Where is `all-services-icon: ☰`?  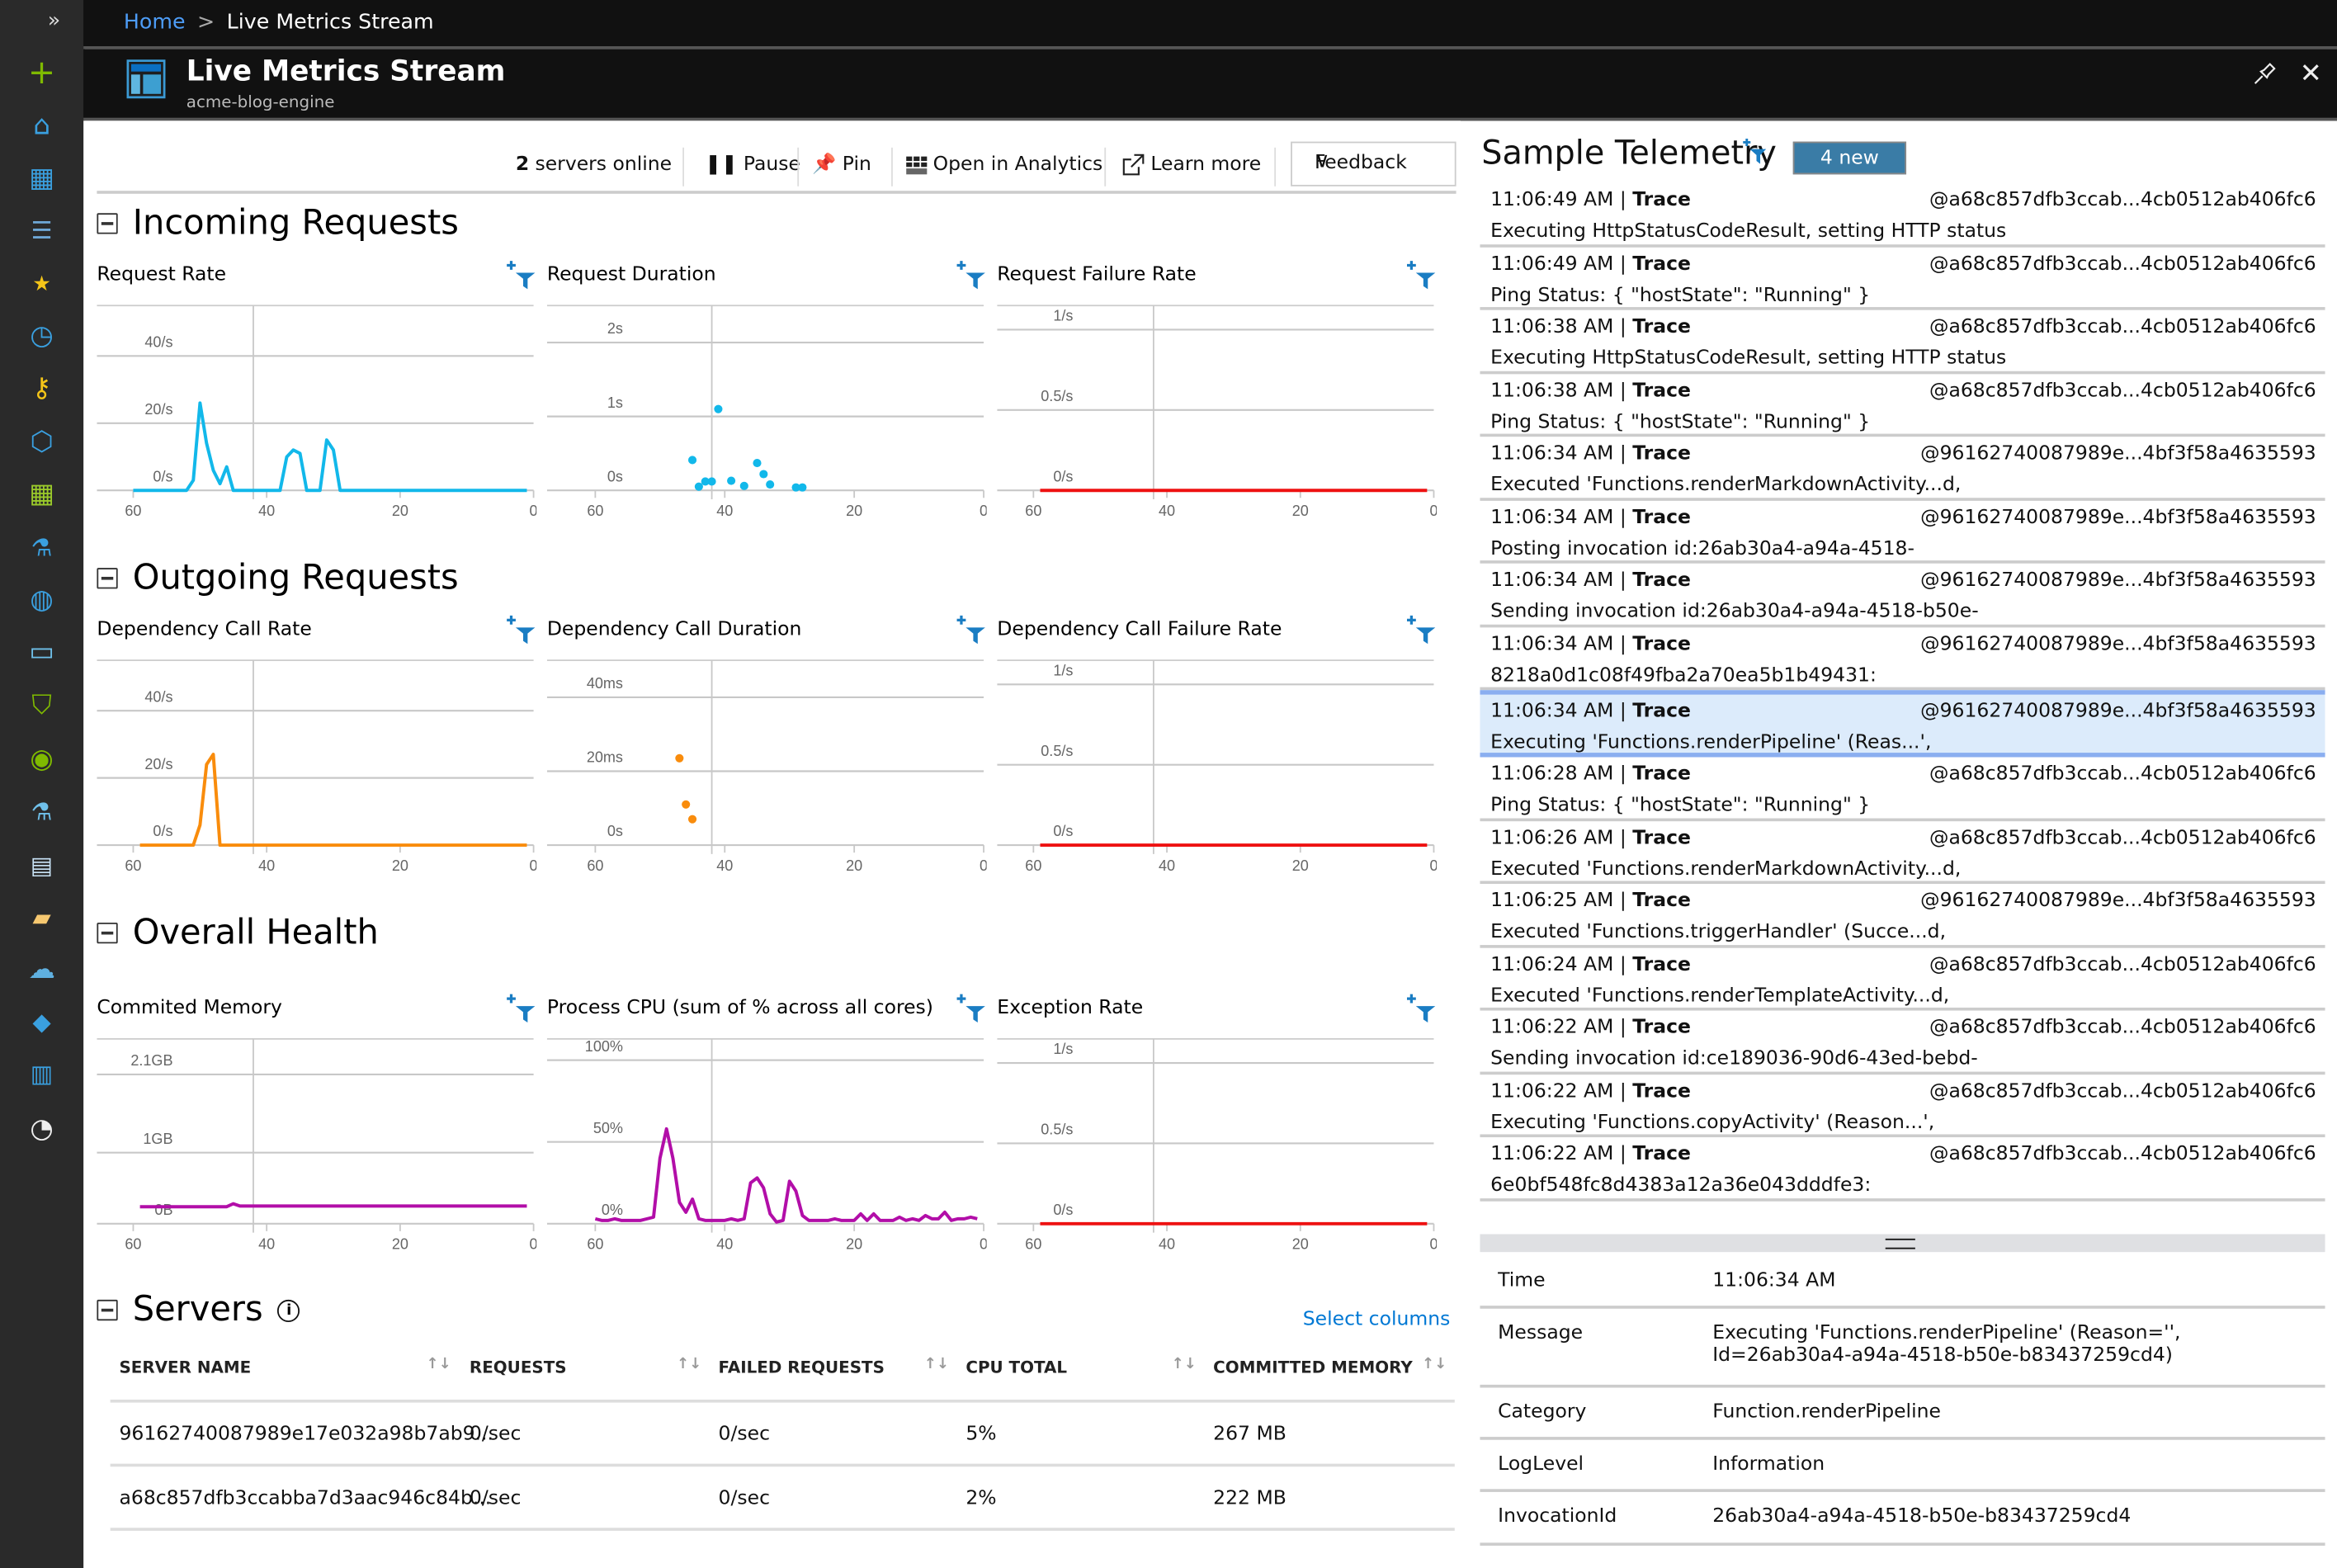
all-services-icon: ☰ is located at coordinates (42, 229).